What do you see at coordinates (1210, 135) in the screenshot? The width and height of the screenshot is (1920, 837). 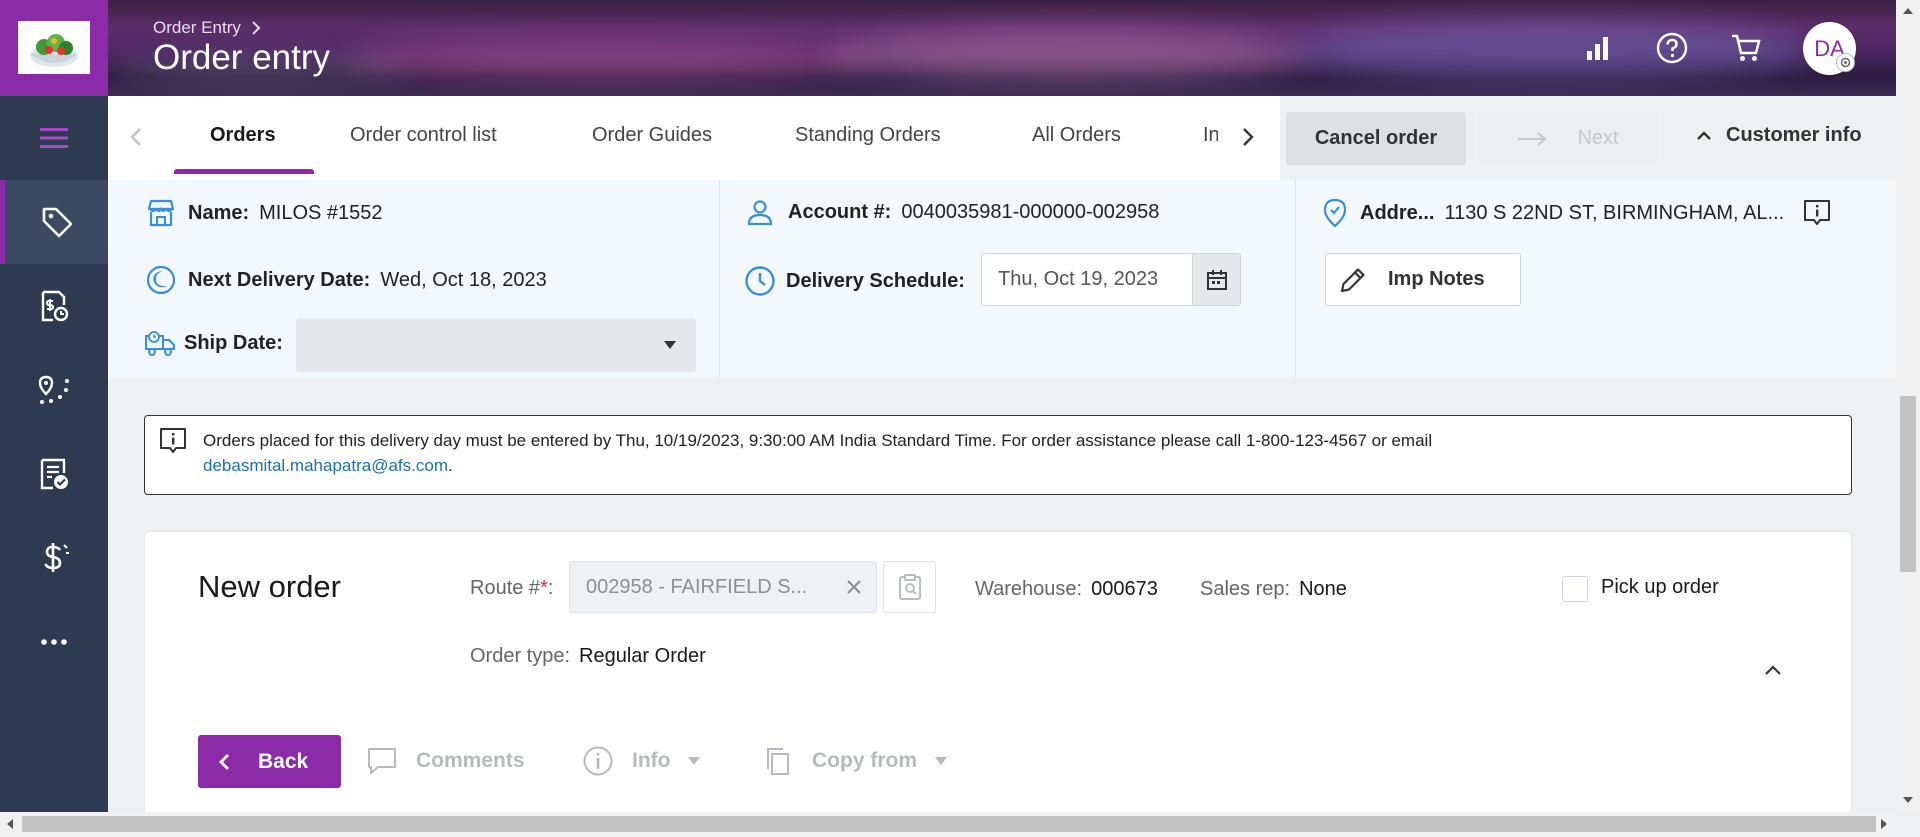 I see `tab-truncated: In` at bounding box center [1210, 135].